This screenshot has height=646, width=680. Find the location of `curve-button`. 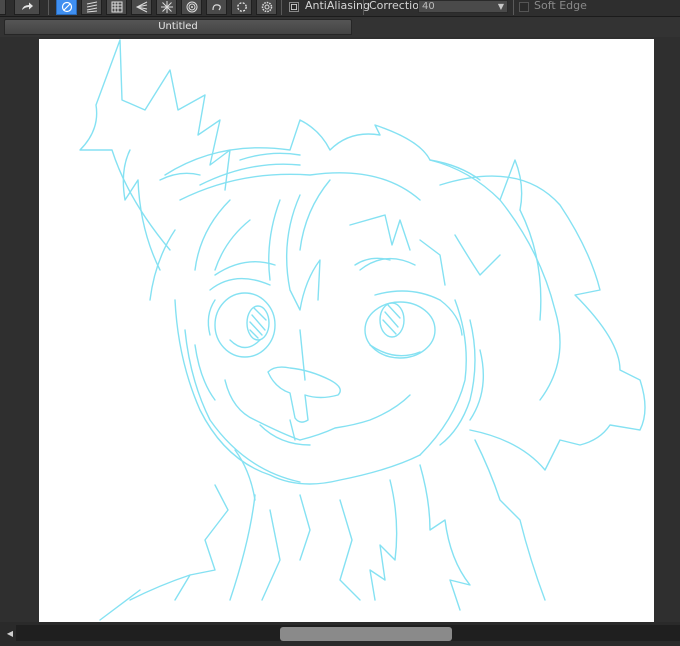

curve-button is located at coordinates (216, 7).